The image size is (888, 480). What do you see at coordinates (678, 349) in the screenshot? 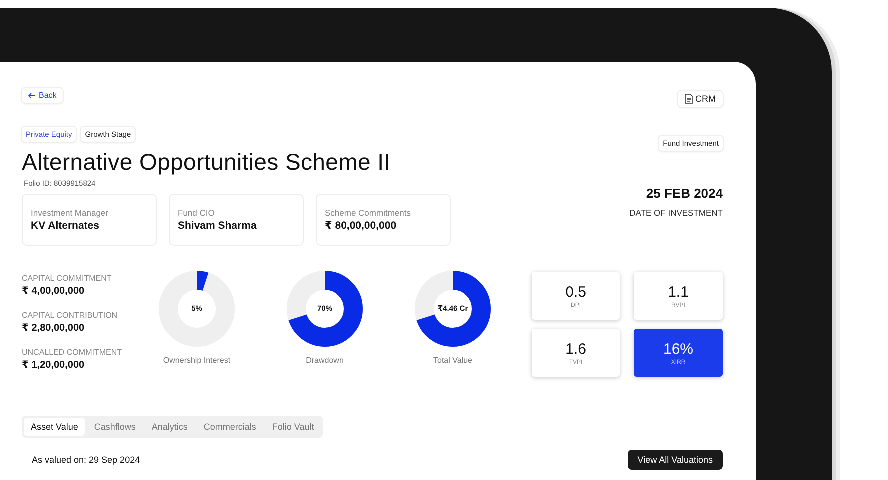
I see `metric-value: 16%` at bounding box center [678, 349].